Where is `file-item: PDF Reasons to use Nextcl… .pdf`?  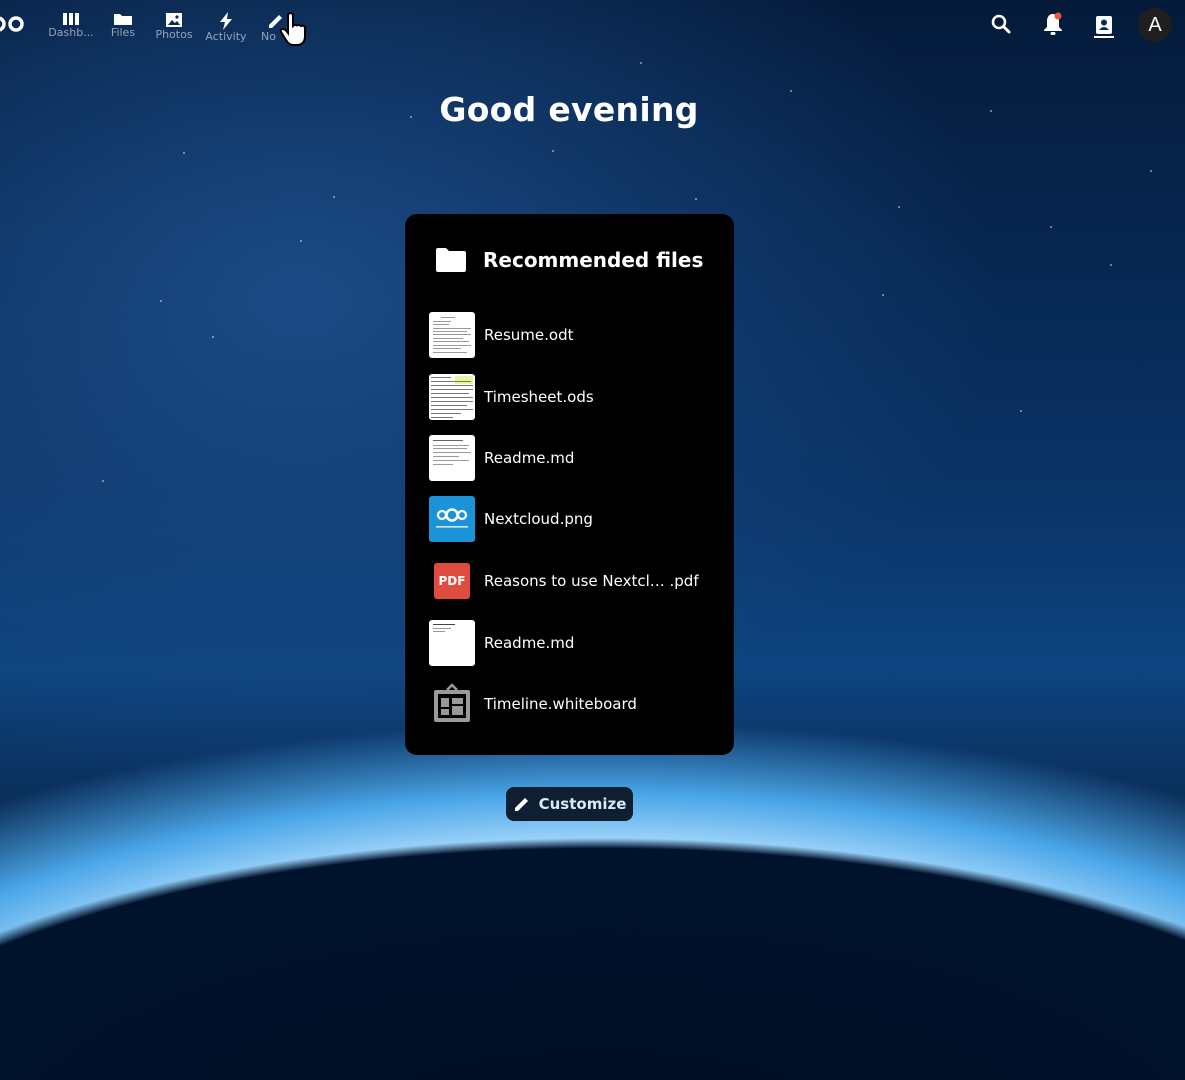
file-item: PDF Reasons to use Nextcl… .pdf is located at coordinates (574, 581).